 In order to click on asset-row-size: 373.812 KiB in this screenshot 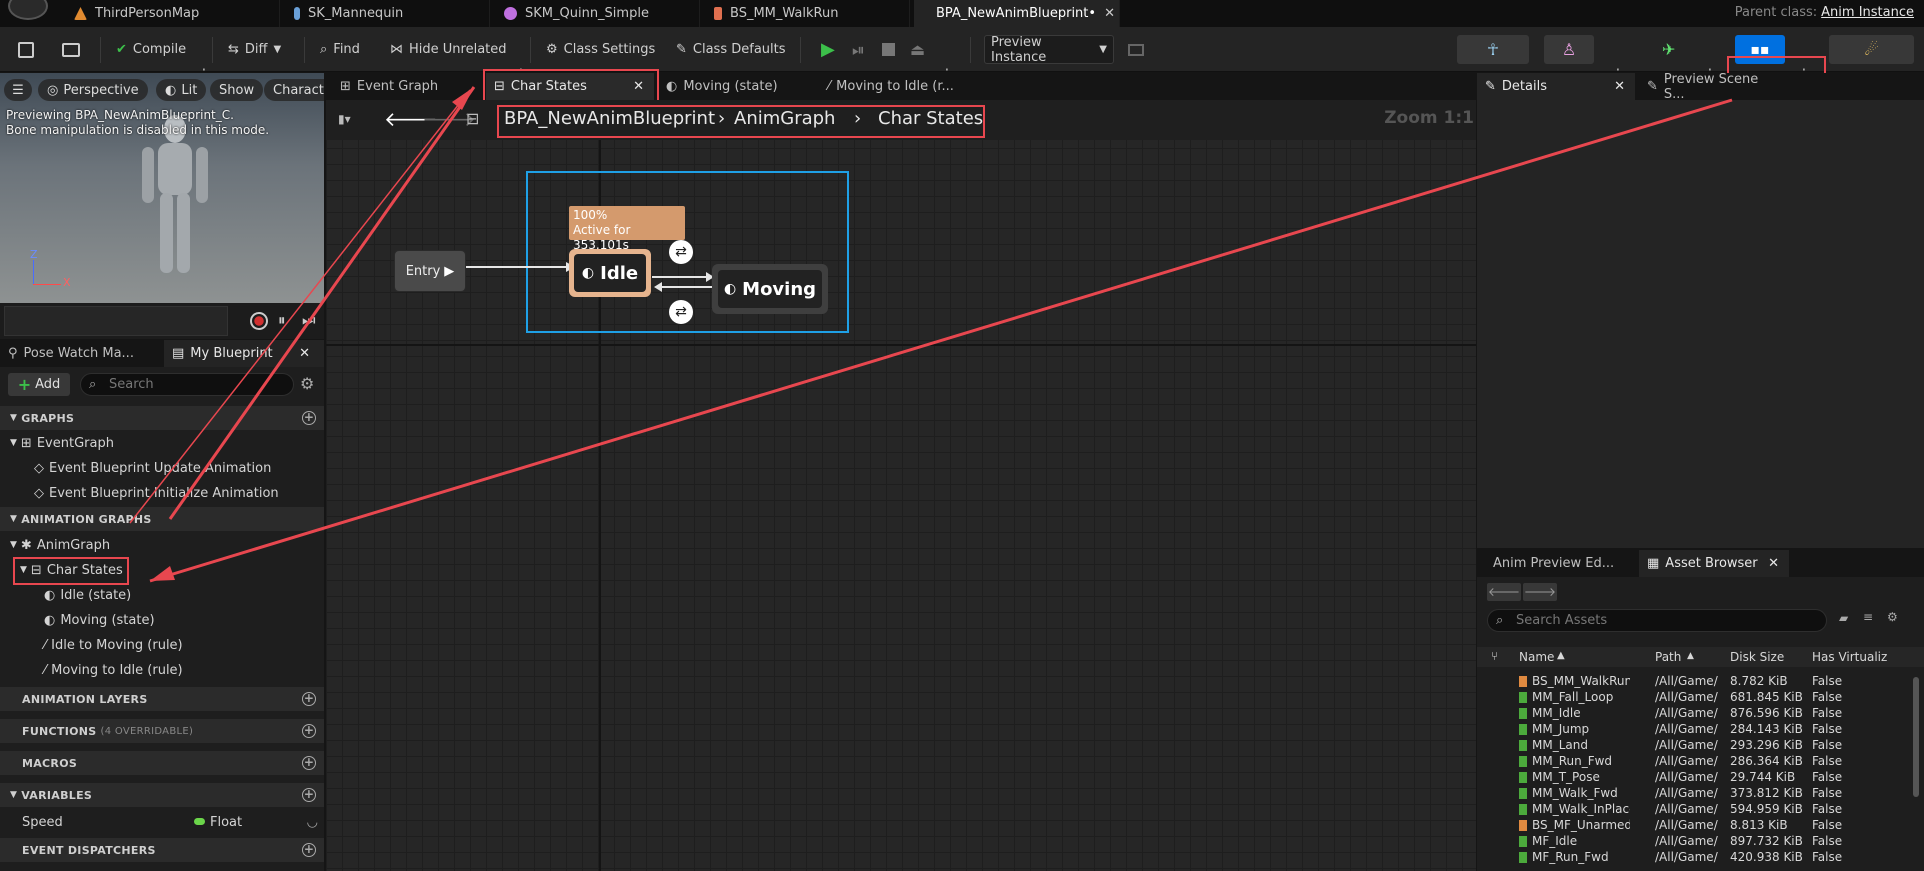, I will do `click(1766, 793)`.